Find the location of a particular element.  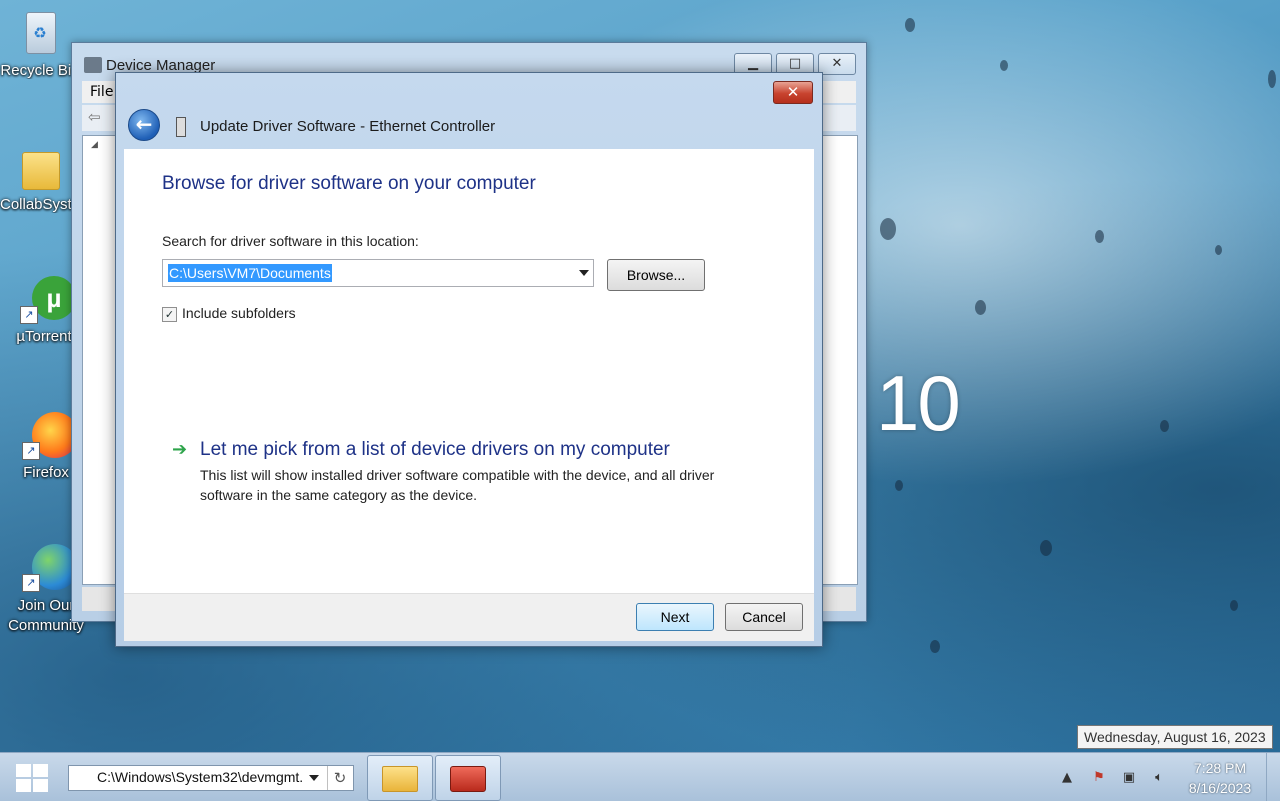

show-hidden-icons-chevron-icon: ▲ is located at coordinates (1067, 778).